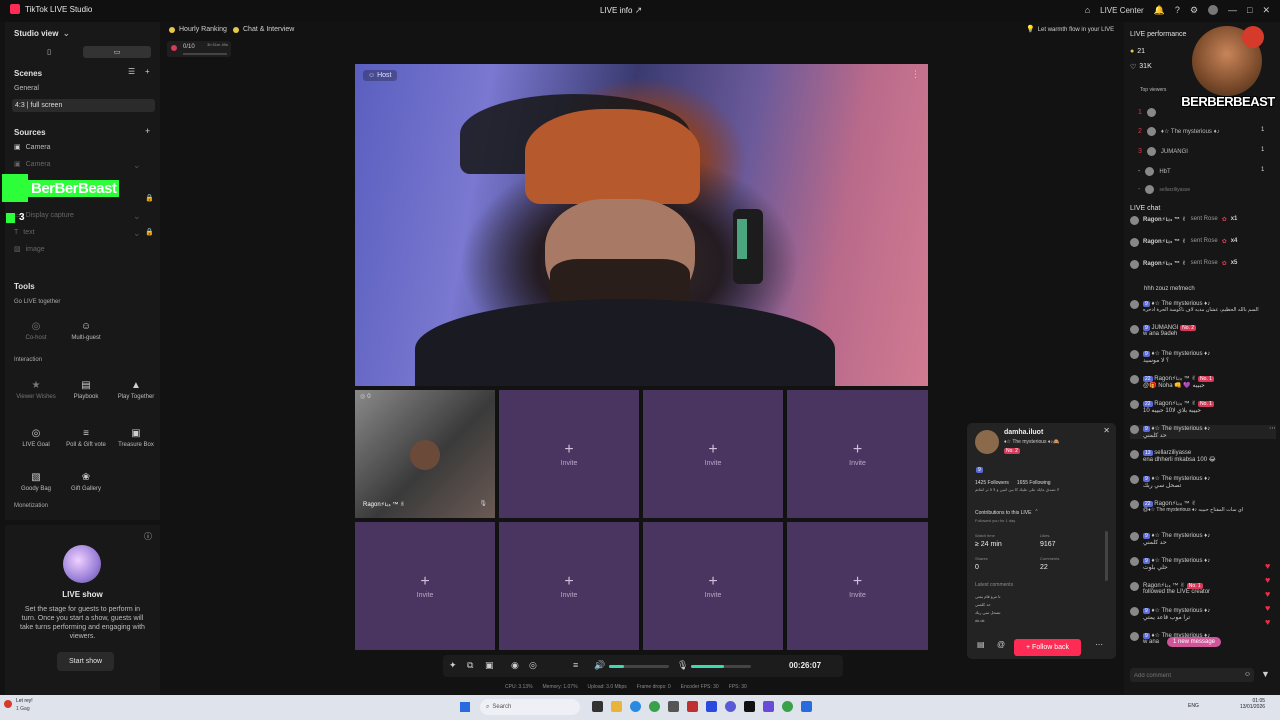  I want to click on chat-message: 9 ♦☆ The mysterious ♦♪ ترا موب قاعد يمتي, so click(1203, 614).